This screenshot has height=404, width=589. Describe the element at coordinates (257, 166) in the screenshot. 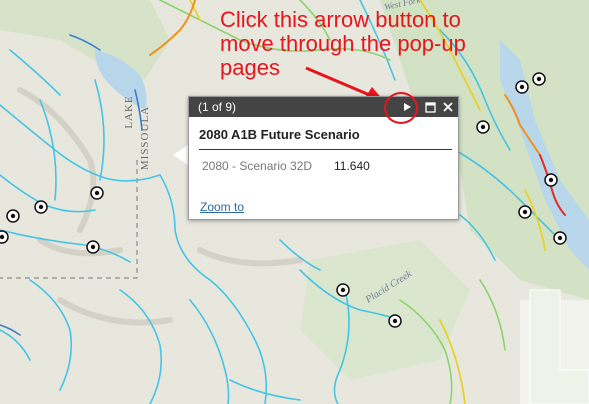

I see `popup-field-label: 2080 - Scenario 32D` at that location.